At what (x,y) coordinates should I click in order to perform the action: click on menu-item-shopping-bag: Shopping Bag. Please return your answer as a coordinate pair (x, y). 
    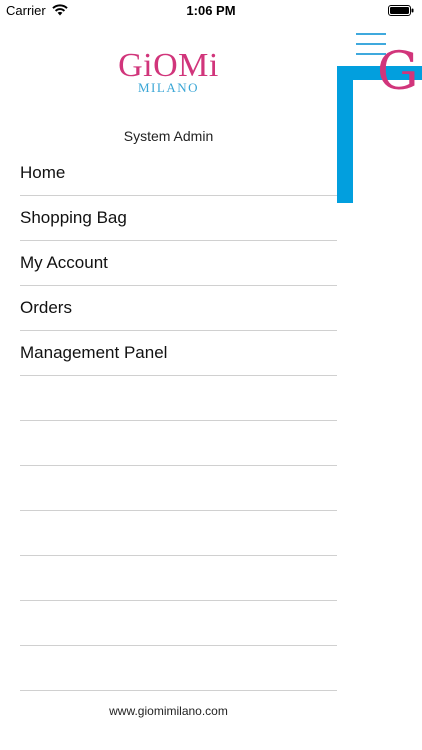
    Looking at the image, I should click on (178, 218).